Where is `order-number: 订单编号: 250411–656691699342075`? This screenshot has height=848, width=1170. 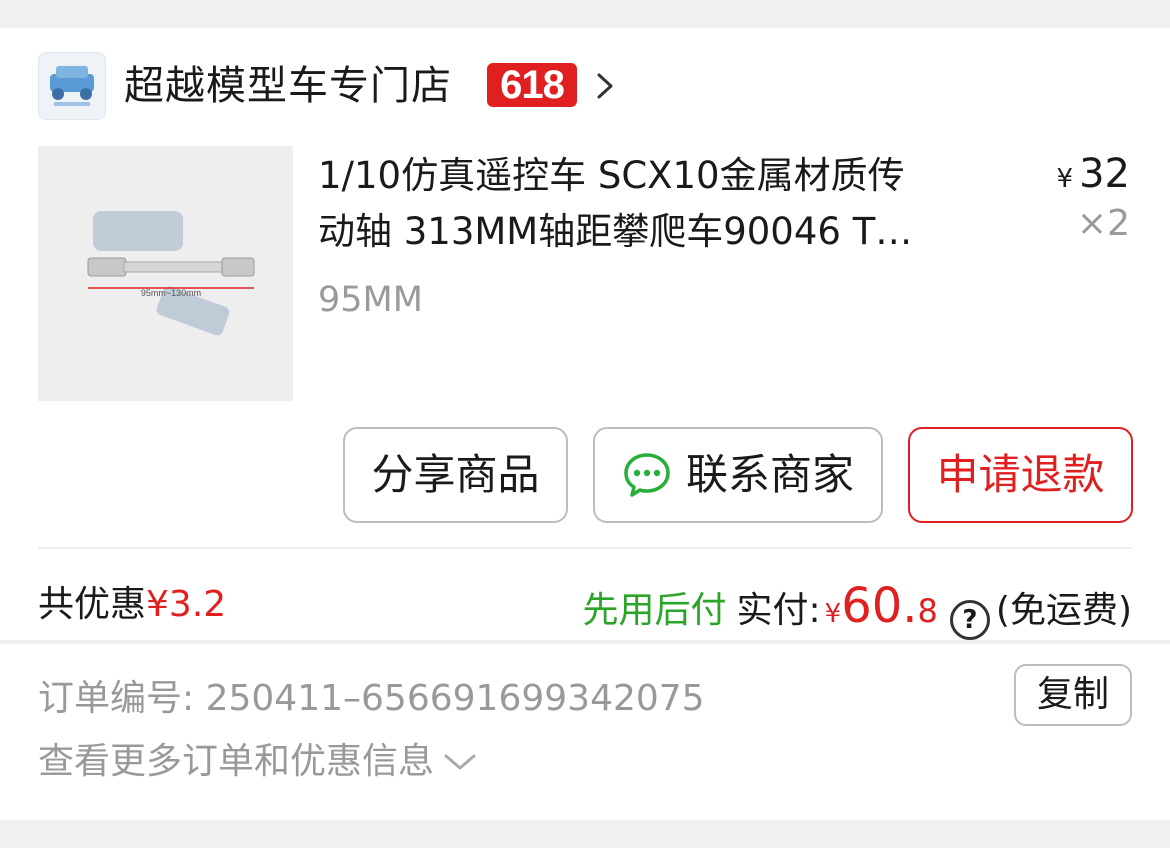 order-number: 订单编号: 250411–656691699342075 is located at coordinates (371, 699).